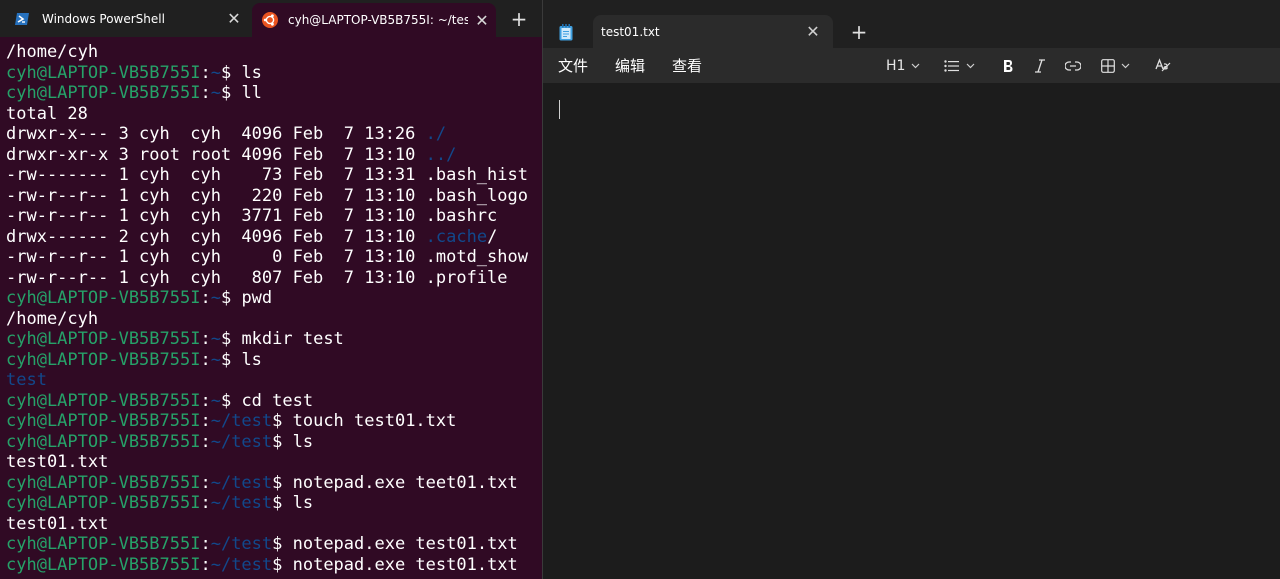 The height and width of the screenshot is (579, 1280). Describe the element at coordinates (911, 24) in the screenshot. I see `notepad-tab-bar: test01.txt ✕ +` at that location.